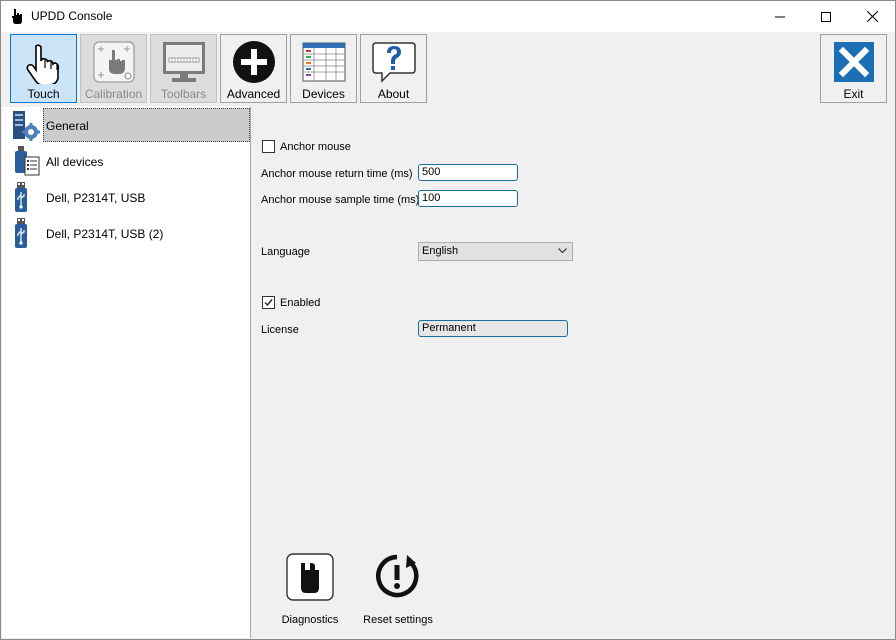  I want to click on sidebar-item-all-devices: All devices, so click(126, 161).